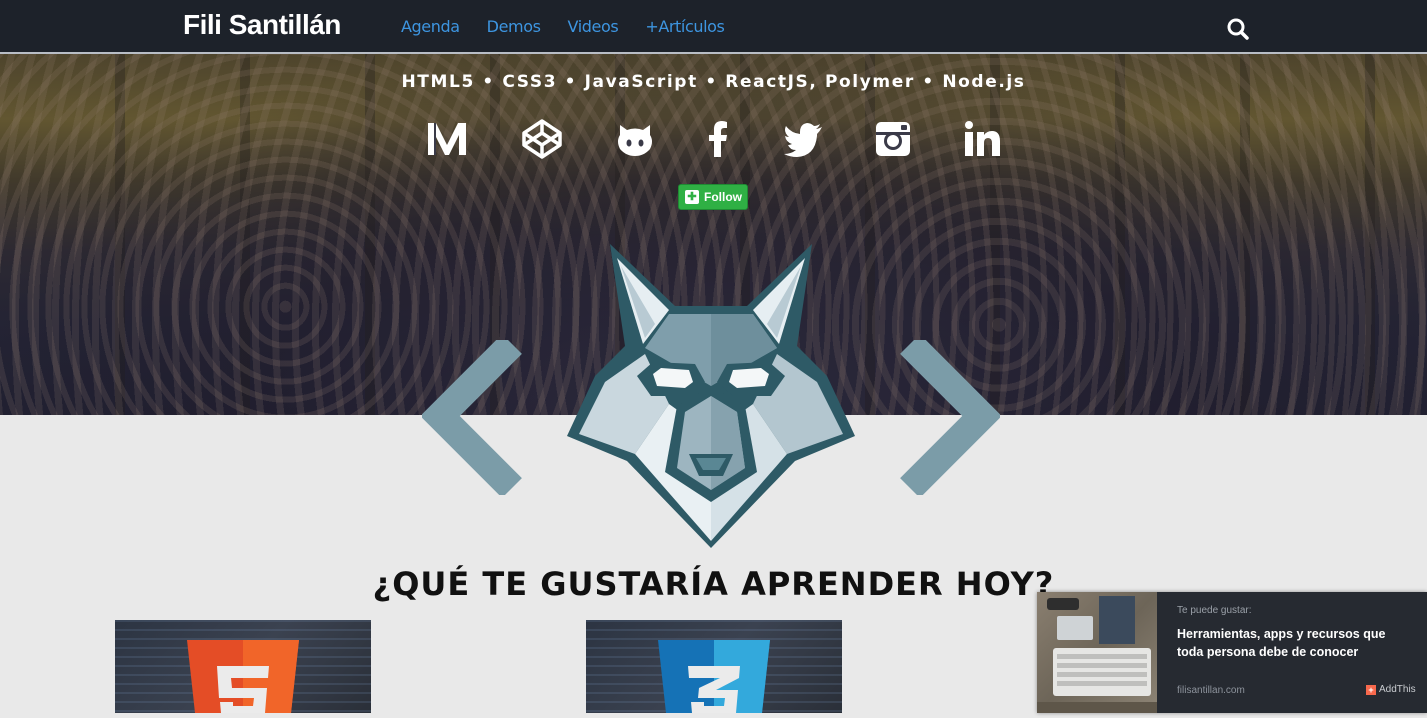  What do you see at coordinates (685, 26) in the screenshot?
I see `nav-link-articulos: +Artículos` at bounding box center [685, 26].